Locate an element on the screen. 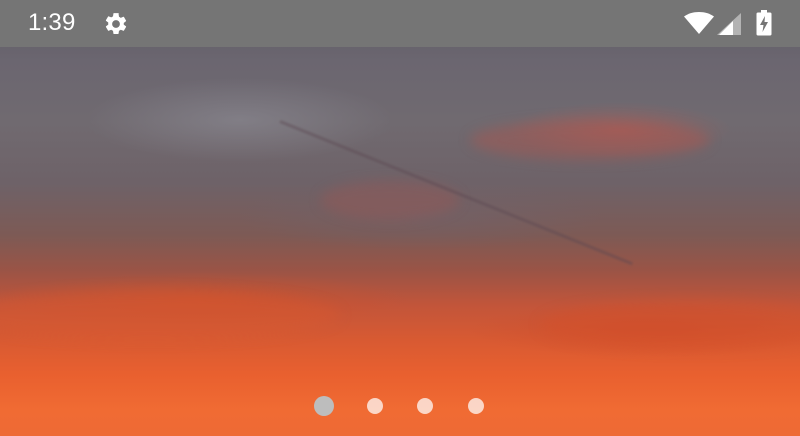 The height and width of the screenshot is (436, 800). gear-icon is located at coordinates (116, 24).